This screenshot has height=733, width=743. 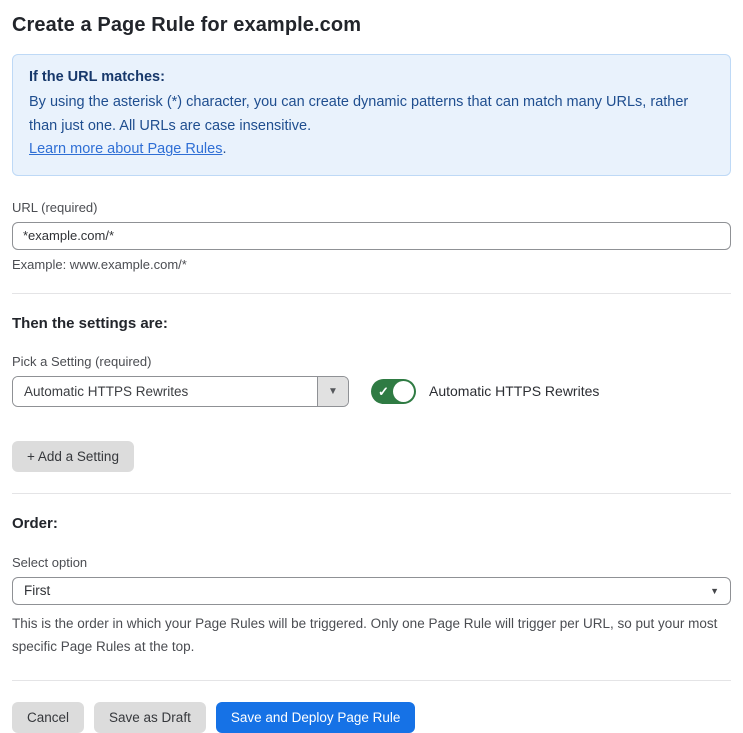 What do you see at coordinates (371, 235) in the screenshot?
I see `url-input` at bounding box center [371, 235].